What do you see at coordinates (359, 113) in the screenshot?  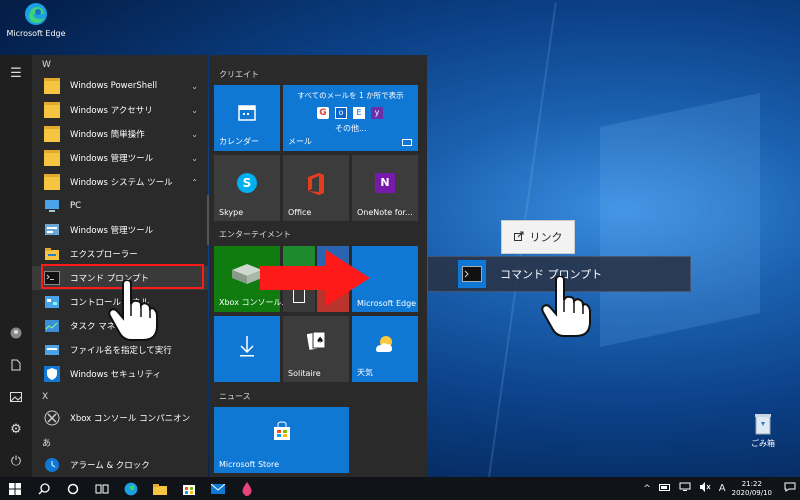 I see `exchange-icon: E` at bounding box center [359, 113].